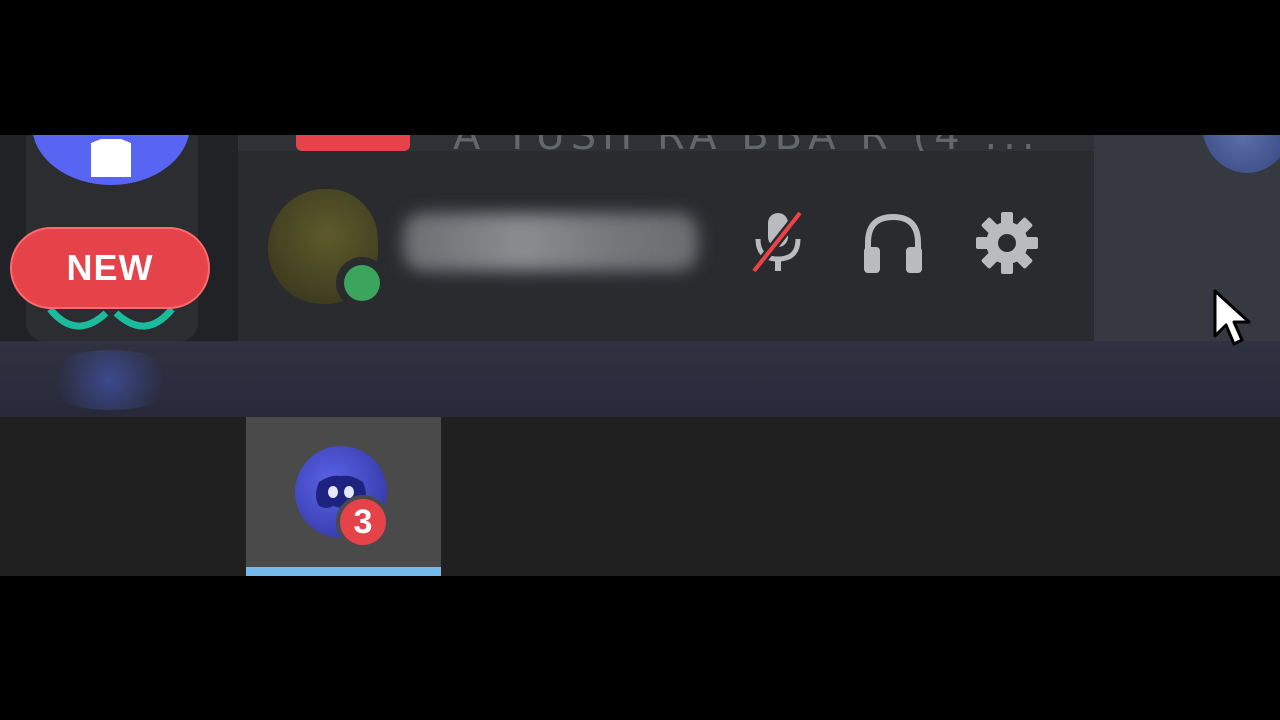 The image size is (1280, 720). Describe the element at coordinates (111, 320) in the screenshot. I see `server-icon` at that location.